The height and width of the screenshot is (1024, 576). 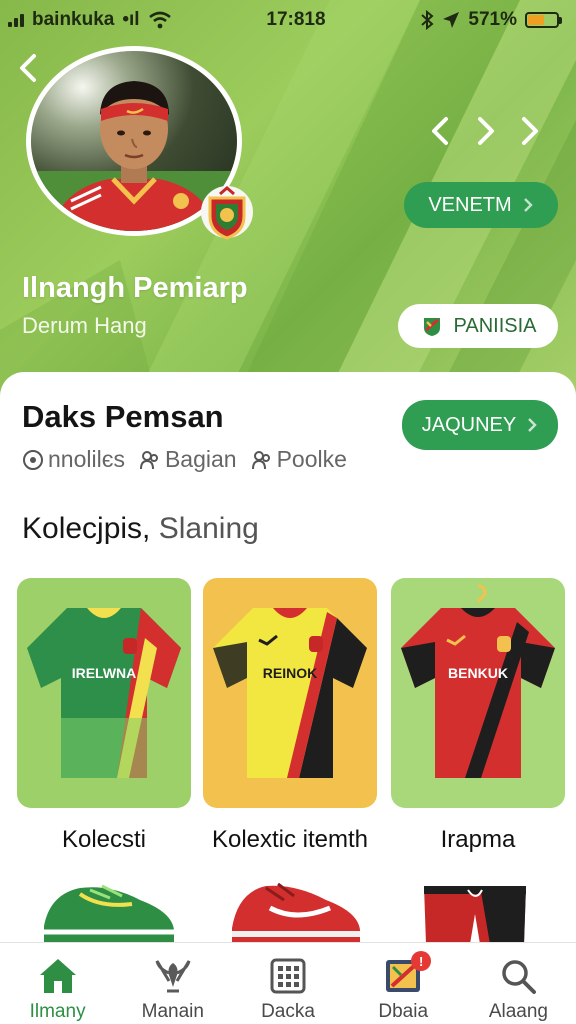 What do you see at coordinates (123, 416) in the screenshot?
I see `section-title: Daks Pemsan` at bounding box center [123, 416].